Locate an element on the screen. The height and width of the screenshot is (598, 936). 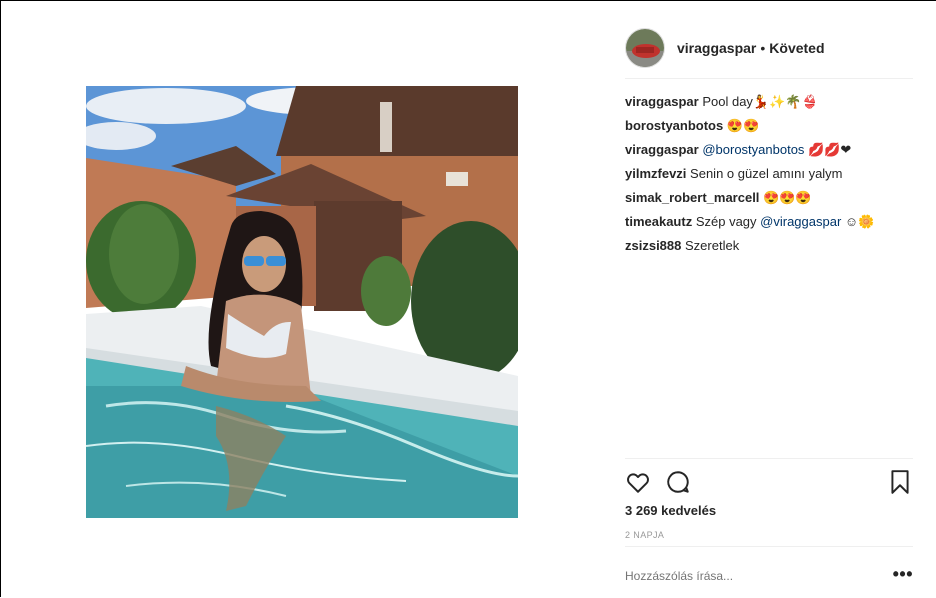
comment-item: viraggaspar @borostyanbotos 💋💋❤ is located at coordinates (770, 153).